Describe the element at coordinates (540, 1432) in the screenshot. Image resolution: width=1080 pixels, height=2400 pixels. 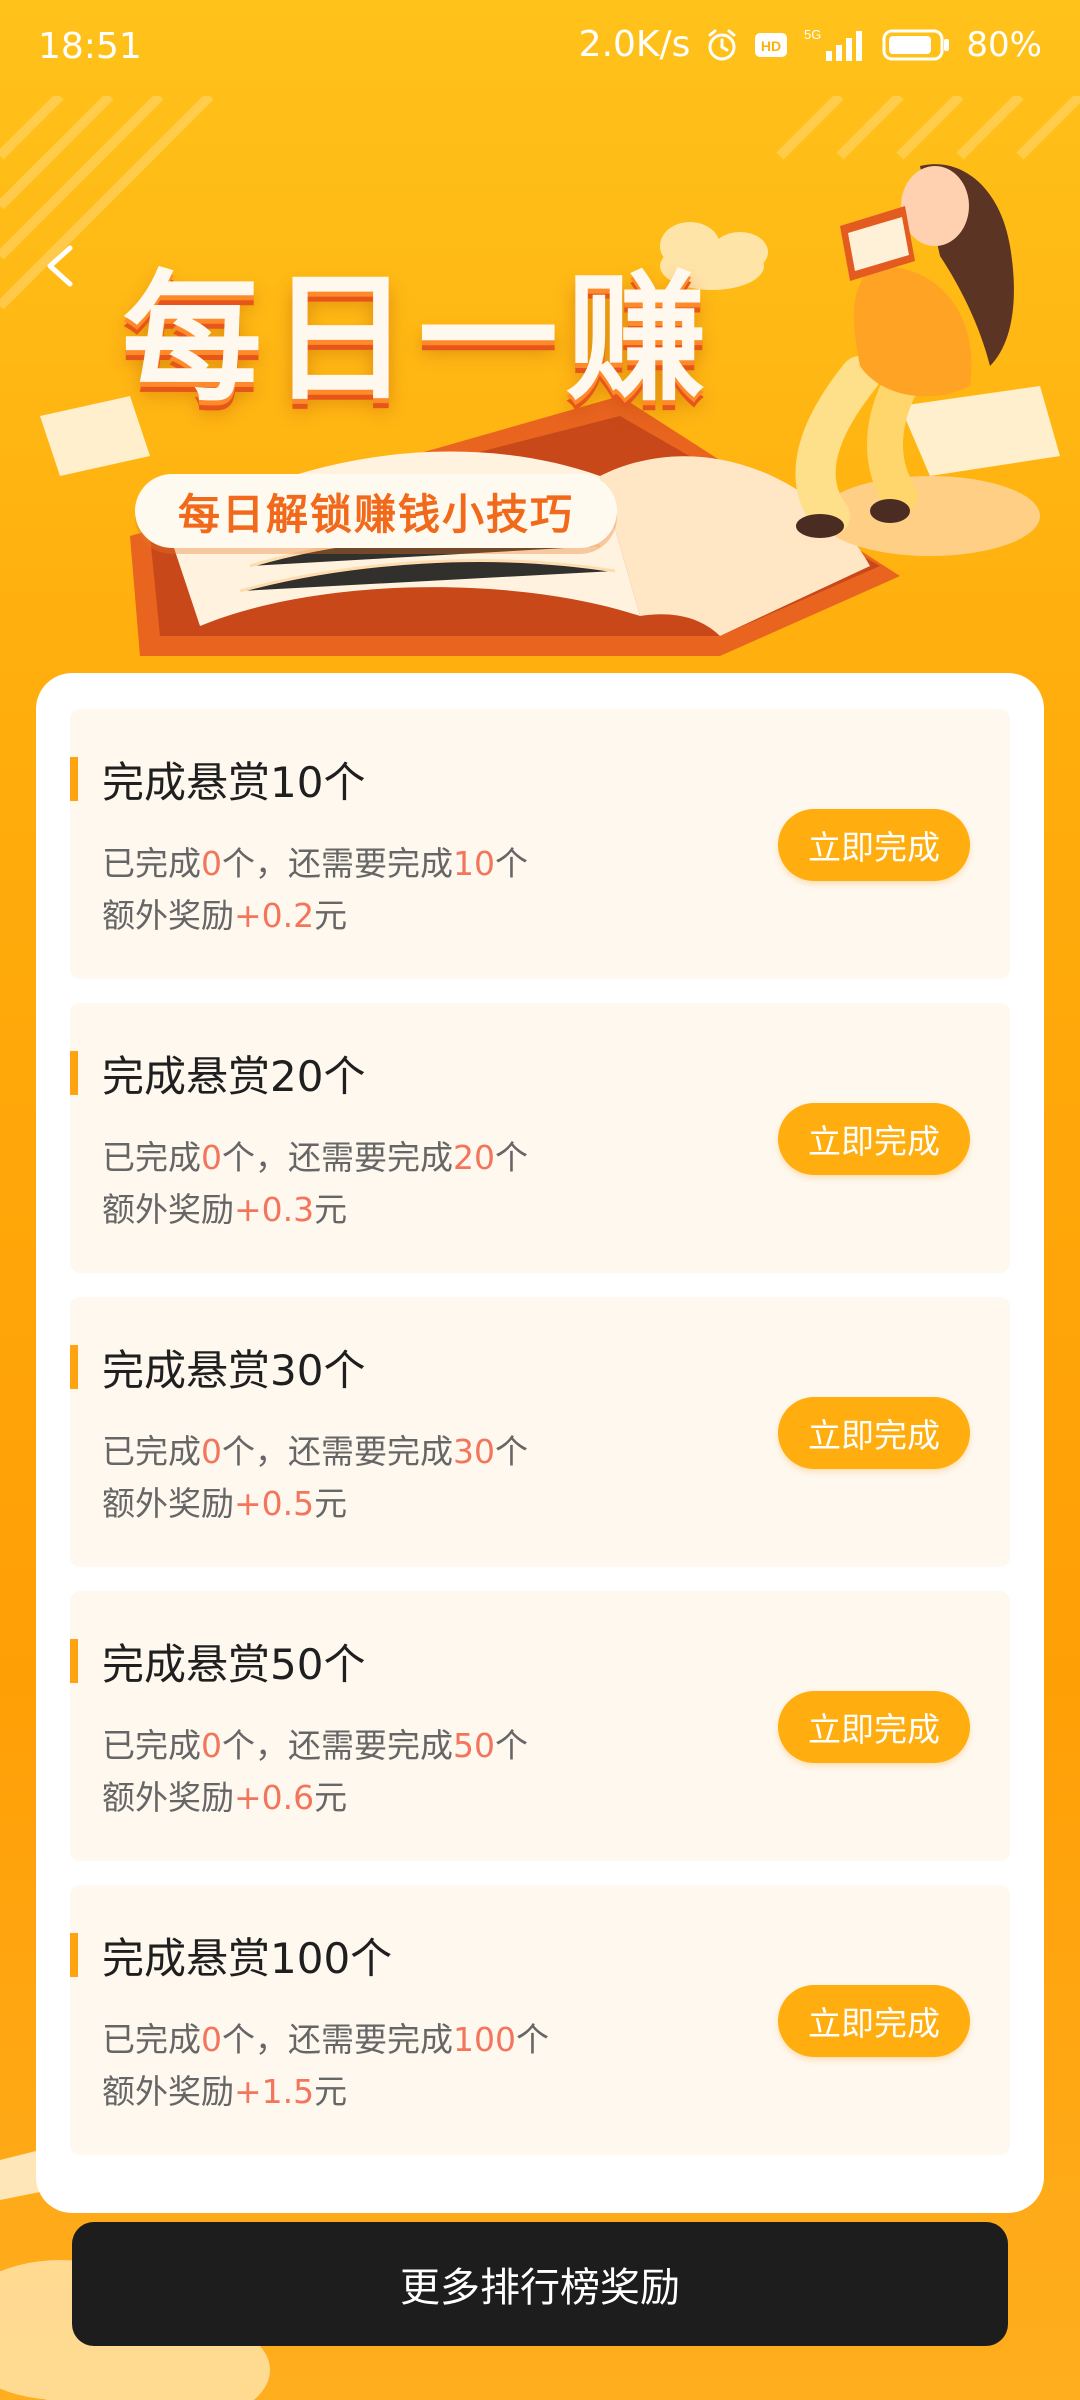
I see `task-card: 完成悬赏30个 已完成0个，还需要完成30个 额外奖励+0.5元 立即完成` at that location.